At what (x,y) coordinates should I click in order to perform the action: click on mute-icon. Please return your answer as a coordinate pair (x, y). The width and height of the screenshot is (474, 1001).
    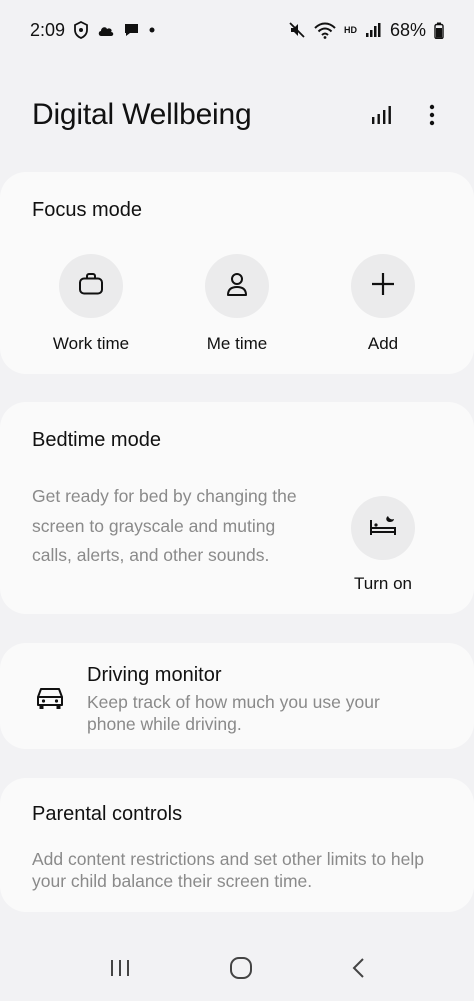
    Looking at the image, I should click on (297, 30).